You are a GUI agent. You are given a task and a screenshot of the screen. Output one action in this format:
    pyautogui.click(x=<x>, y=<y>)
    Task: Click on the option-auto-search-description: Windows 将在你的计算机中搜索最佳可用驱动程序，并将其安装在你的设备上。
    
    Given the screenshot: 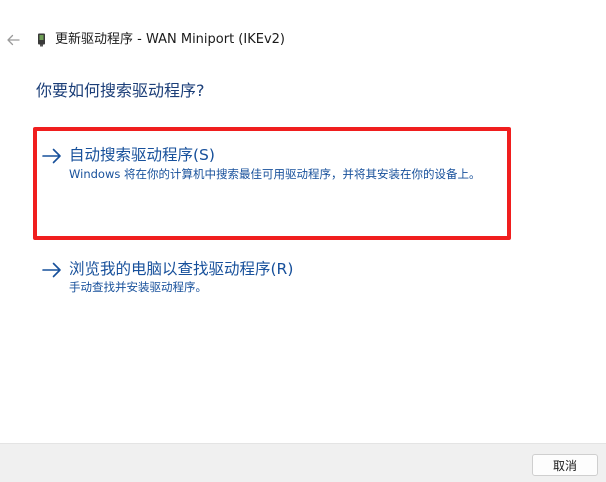 What is the action you would take?
    pyautogui.click(x=275, y=174)
    